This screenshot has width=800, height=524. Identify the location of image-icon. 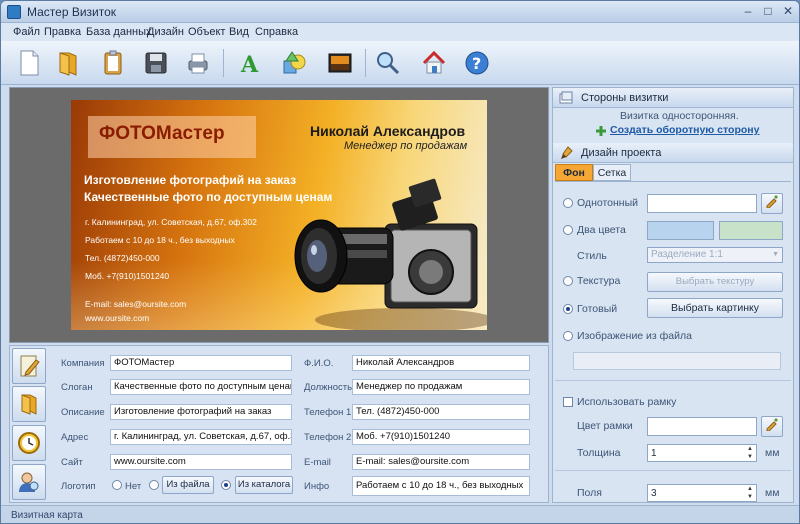
(340, 63).